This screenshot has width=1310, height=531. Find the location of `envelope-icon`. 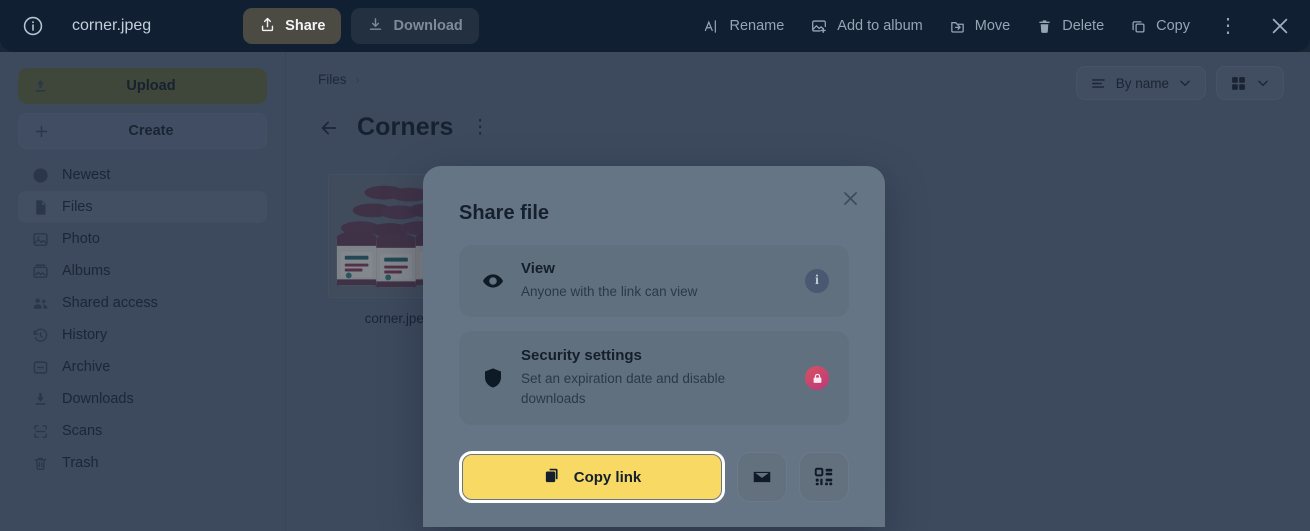

envelope-icon is located at coordinates (762, 477).